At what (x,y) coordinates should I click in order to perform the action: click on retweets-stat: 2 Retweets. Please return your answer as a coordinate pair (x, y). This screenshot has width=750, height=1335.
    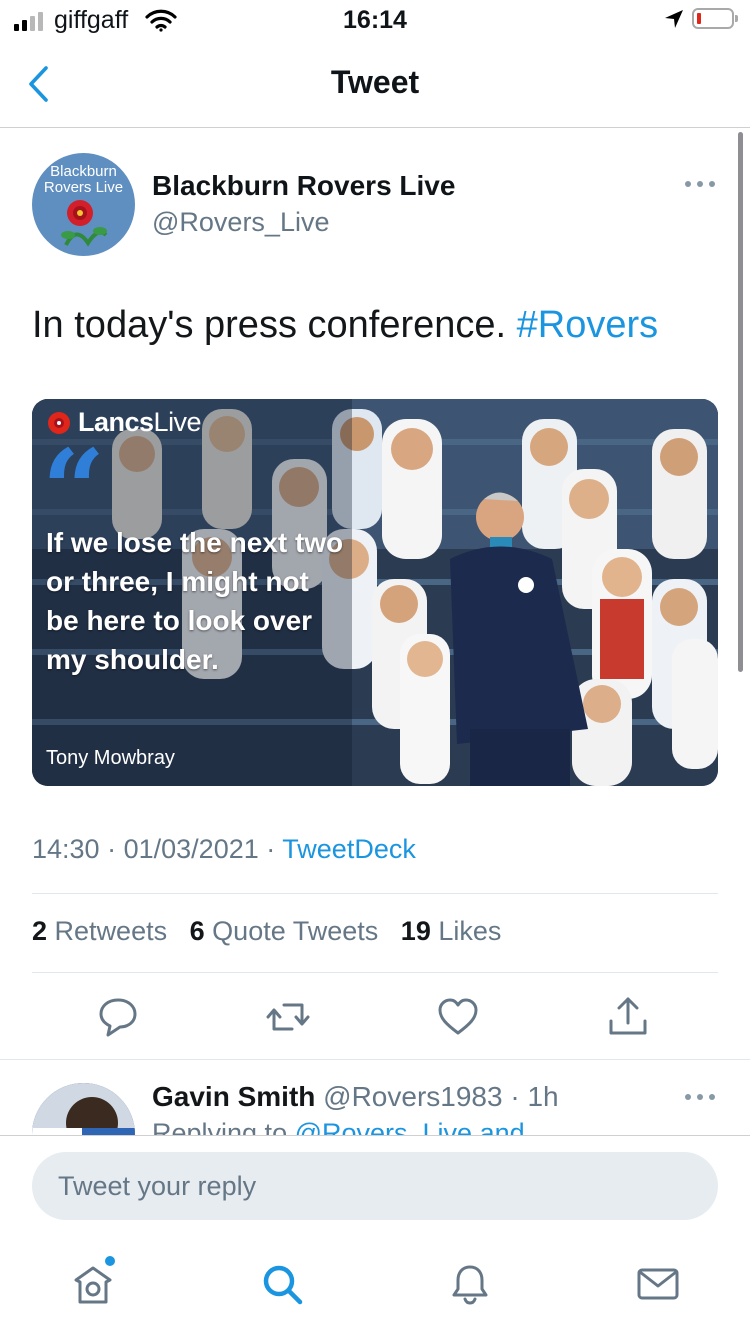
    Looking at the image, I should click on (99, 931).